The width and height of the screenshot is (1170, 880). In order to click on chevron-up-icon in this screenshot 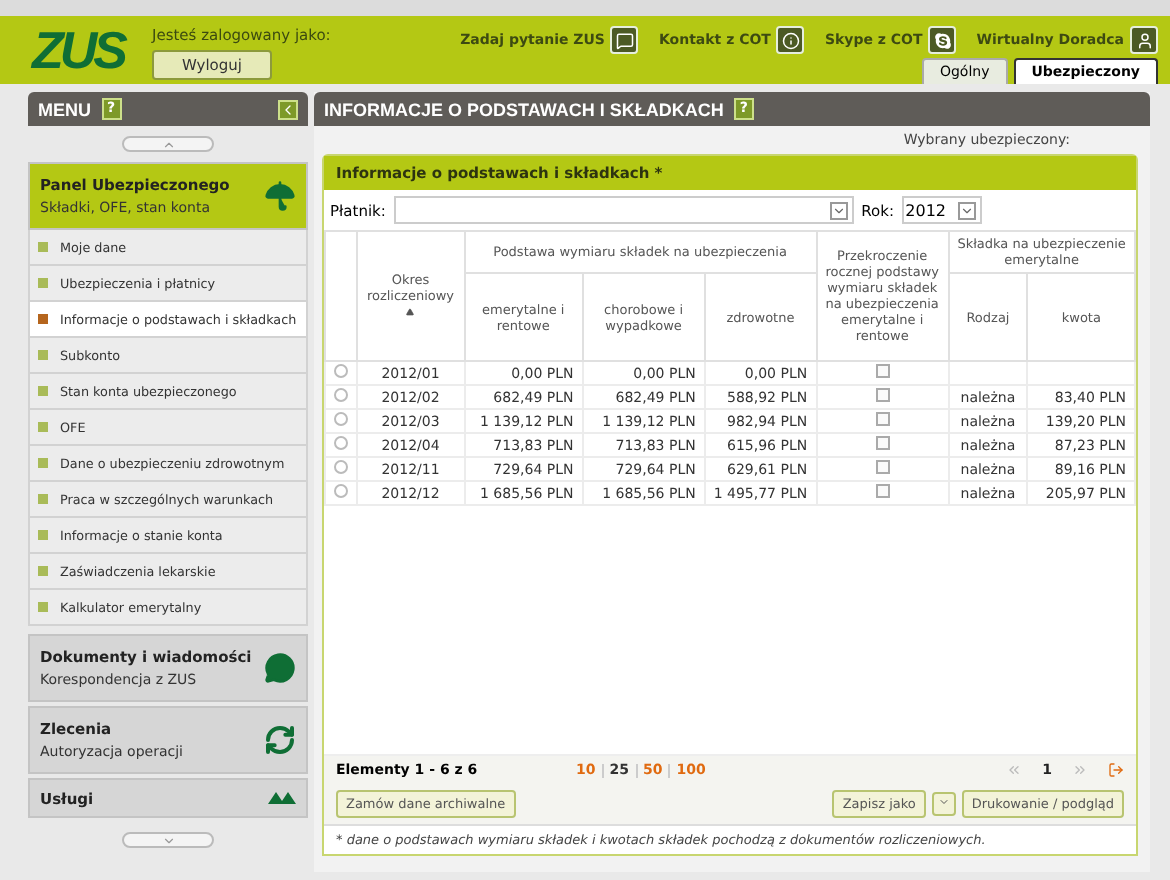, I will do `click(168, 144)`.